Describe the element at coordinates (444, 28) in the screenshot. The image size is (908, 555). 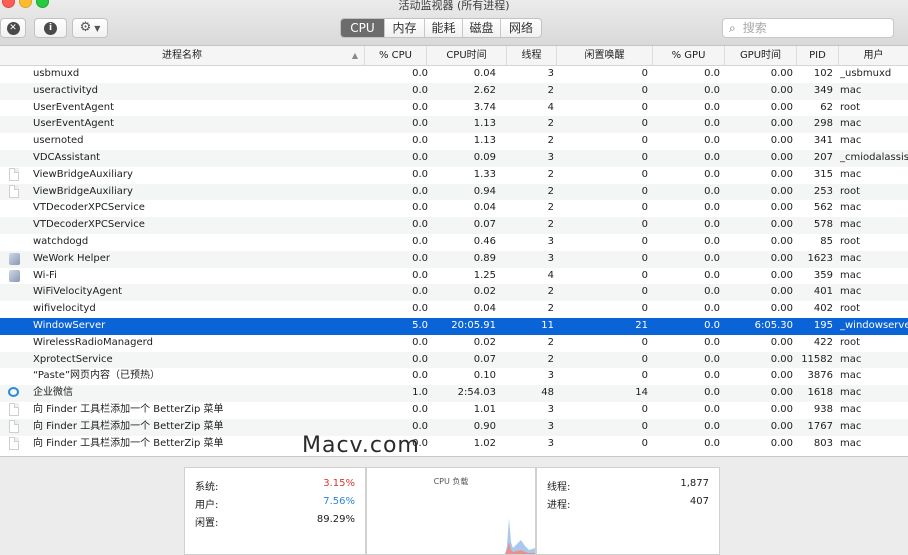
I see `tab-energy: 能耗` at that location.